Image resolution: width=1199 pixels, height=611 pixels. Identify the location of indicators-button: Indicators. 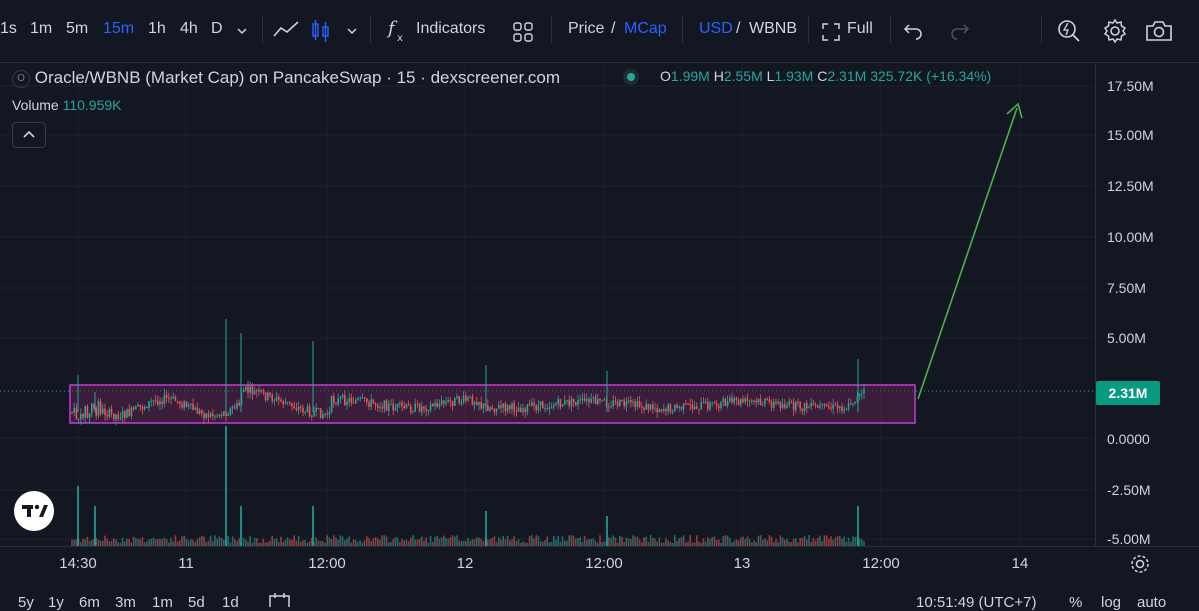
(450, 29).